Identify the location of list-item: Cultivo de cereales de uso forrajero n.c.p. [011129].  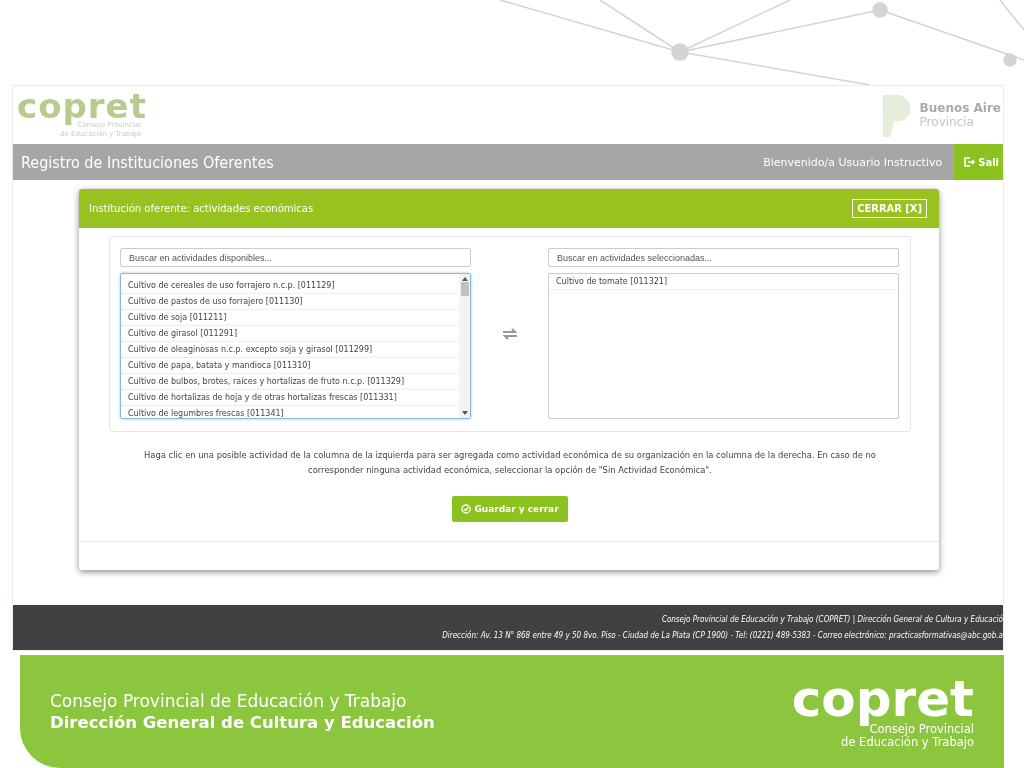
(290, 286).